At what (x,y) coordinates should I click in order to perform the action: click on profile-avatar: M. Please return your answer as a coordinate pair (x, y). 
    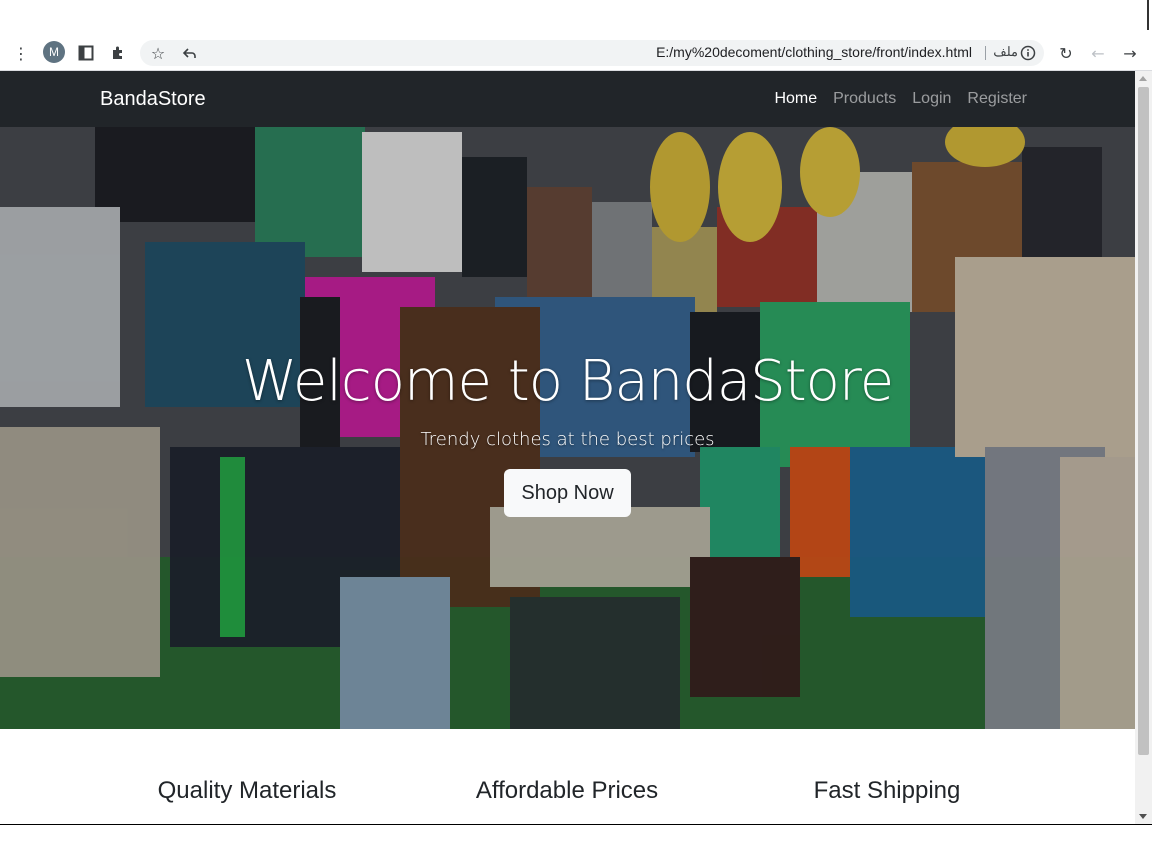
    Looking at the image, I should click on (54, 52).